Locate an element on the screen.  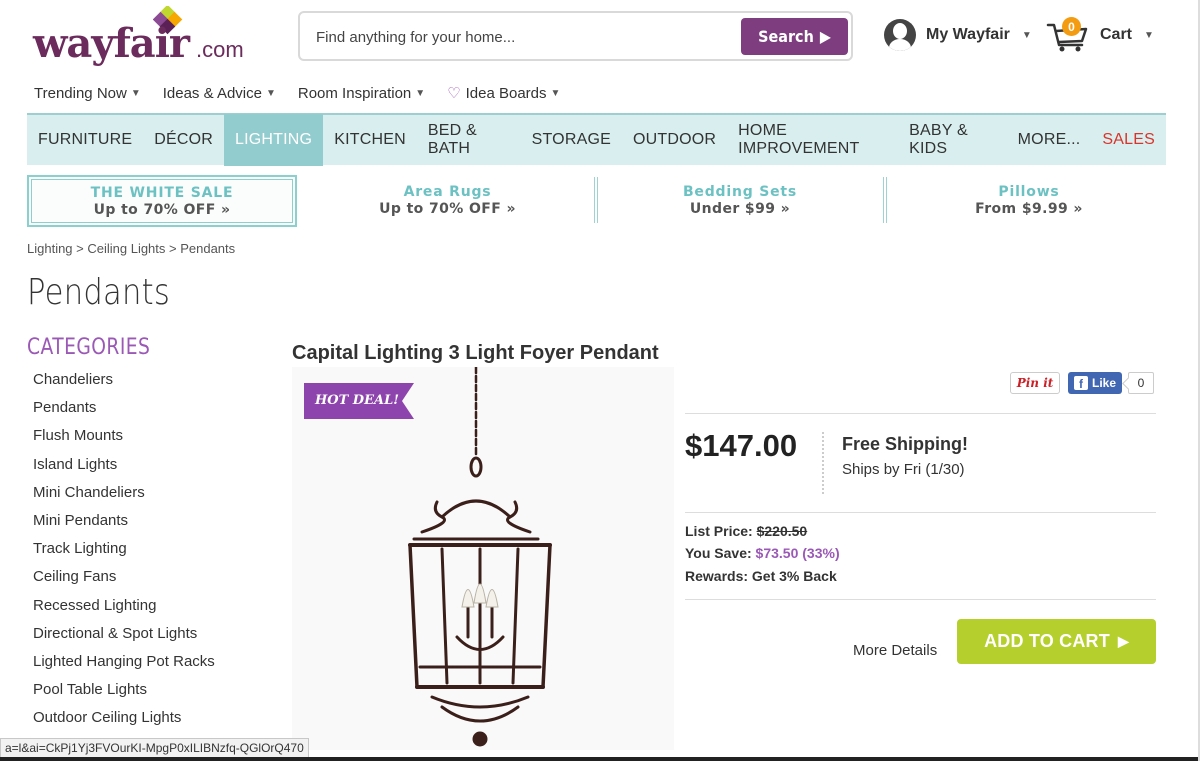
subnav-room-inspiration: Room Inspiration ▼ is located at coordinates (361, 93).